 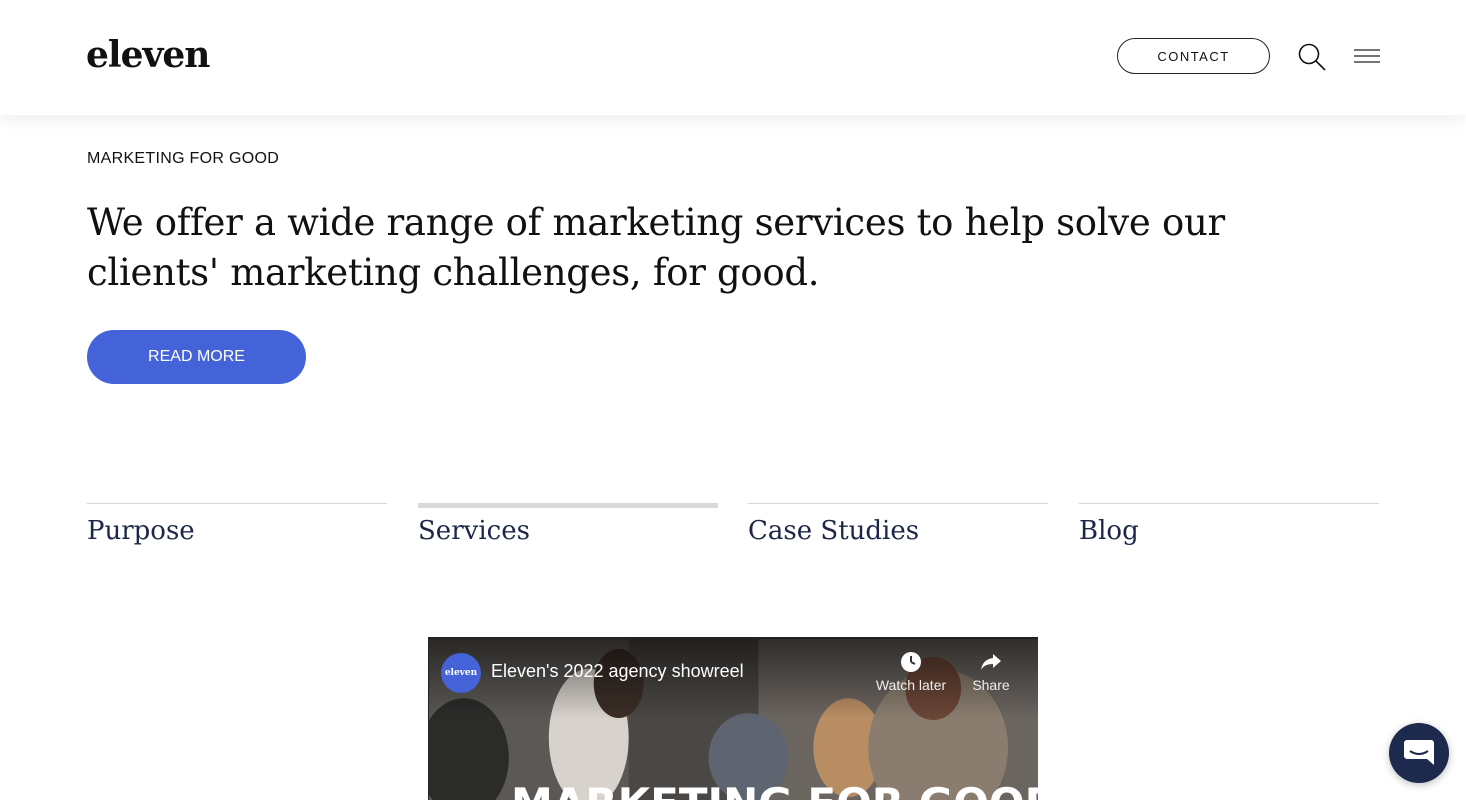 What do you see at coordinates (568, 533) in the screenshot?
I see `tab-services: Services` at bounding box center [568, 533].